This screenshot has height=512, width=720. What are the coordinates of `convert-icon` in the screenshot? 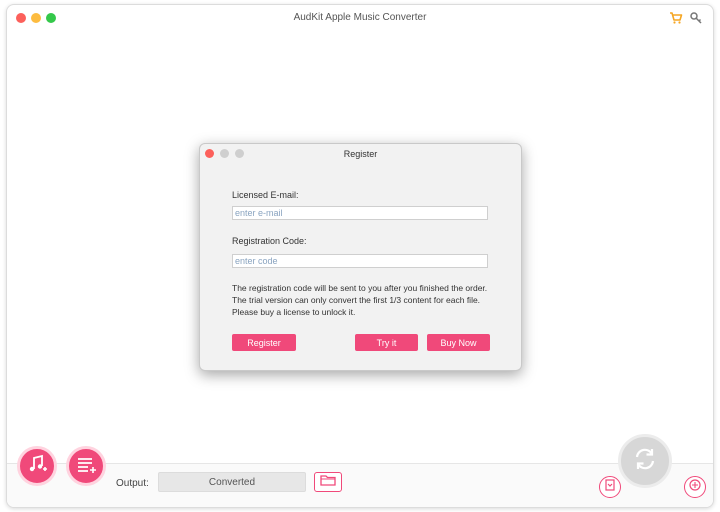 It's located at (645, 461).